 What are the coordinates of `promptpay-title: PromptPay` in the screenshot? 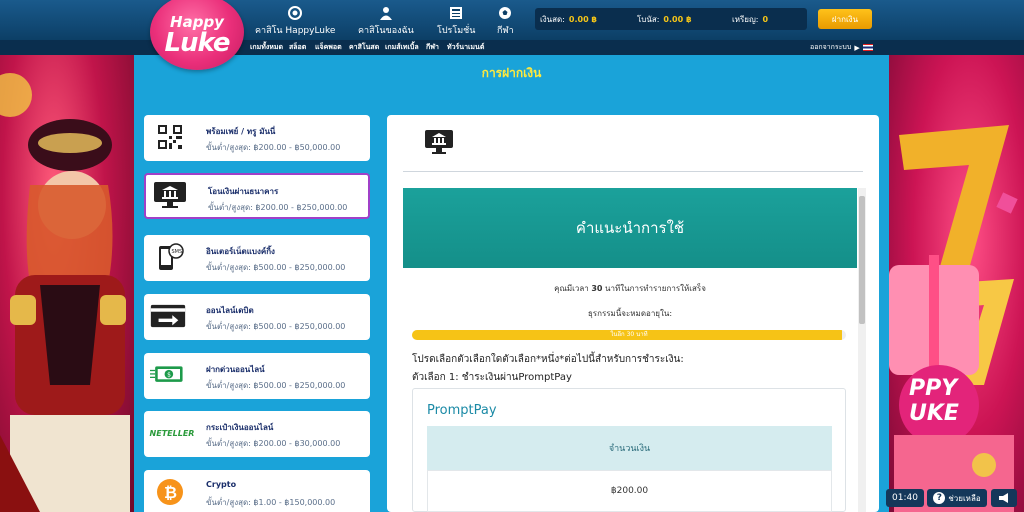 It's located at (462, 410).